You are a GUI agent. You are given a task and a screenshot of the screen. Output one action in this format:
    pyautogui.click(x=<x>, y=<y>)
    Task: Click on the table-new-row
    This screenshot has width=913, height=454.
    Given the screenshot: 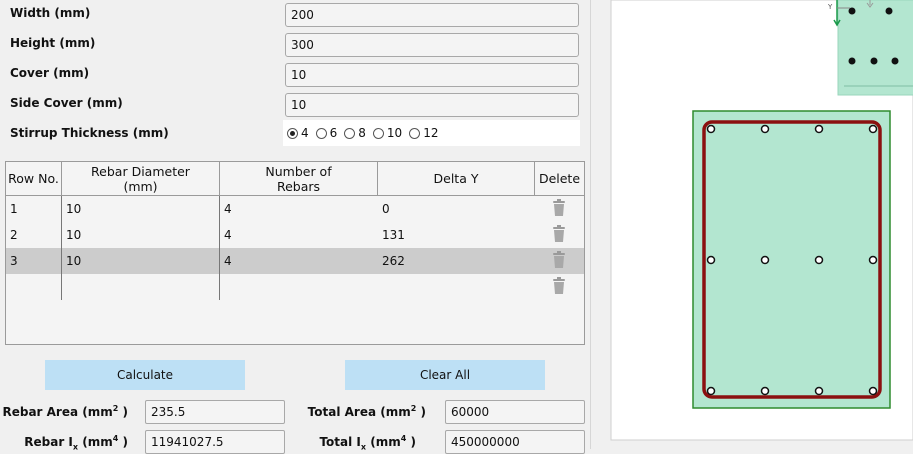 What is the action you would take?
    pyautogui.click(x=295, y=287)
    